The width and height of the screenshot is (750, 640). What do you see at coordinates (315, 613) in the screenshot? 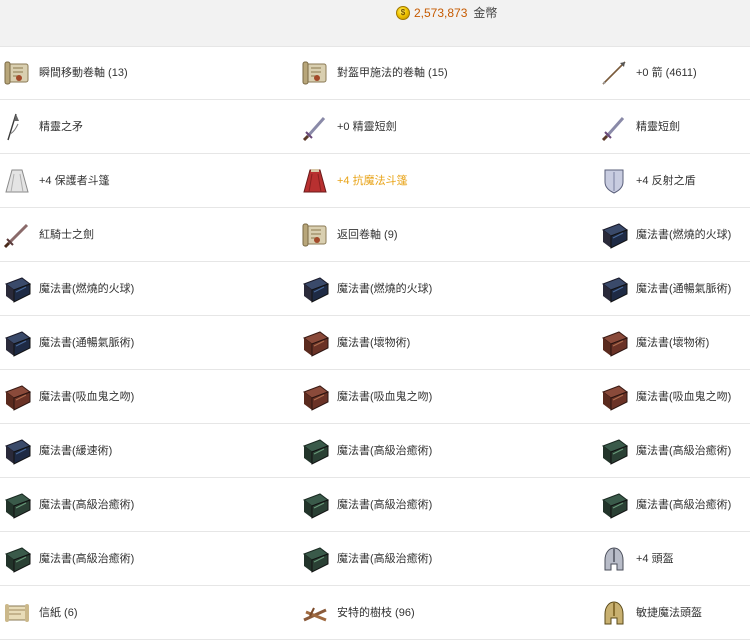
I see `branch-icon` at bounding box center [315, 613].